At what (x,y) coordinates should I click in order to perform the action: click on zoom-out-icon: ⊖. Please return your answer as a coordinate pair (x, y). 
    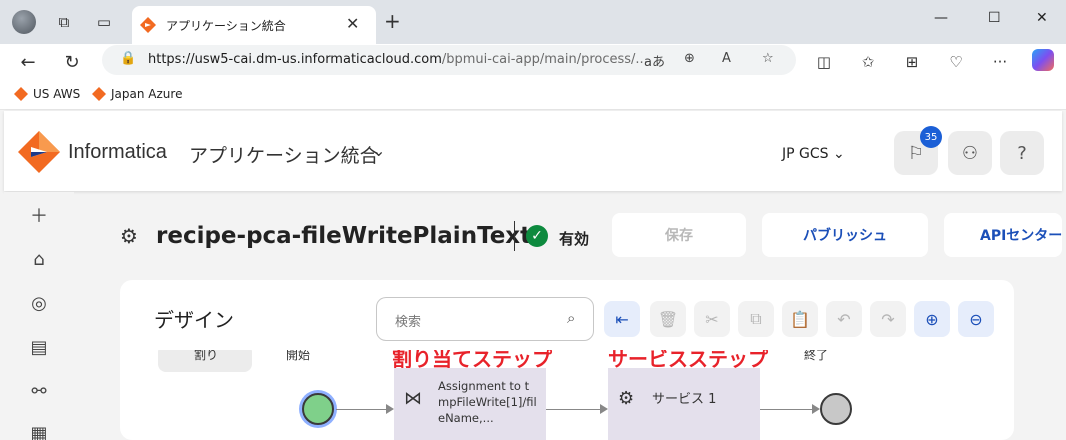
    Looking at the image, I should click on (976, 319).